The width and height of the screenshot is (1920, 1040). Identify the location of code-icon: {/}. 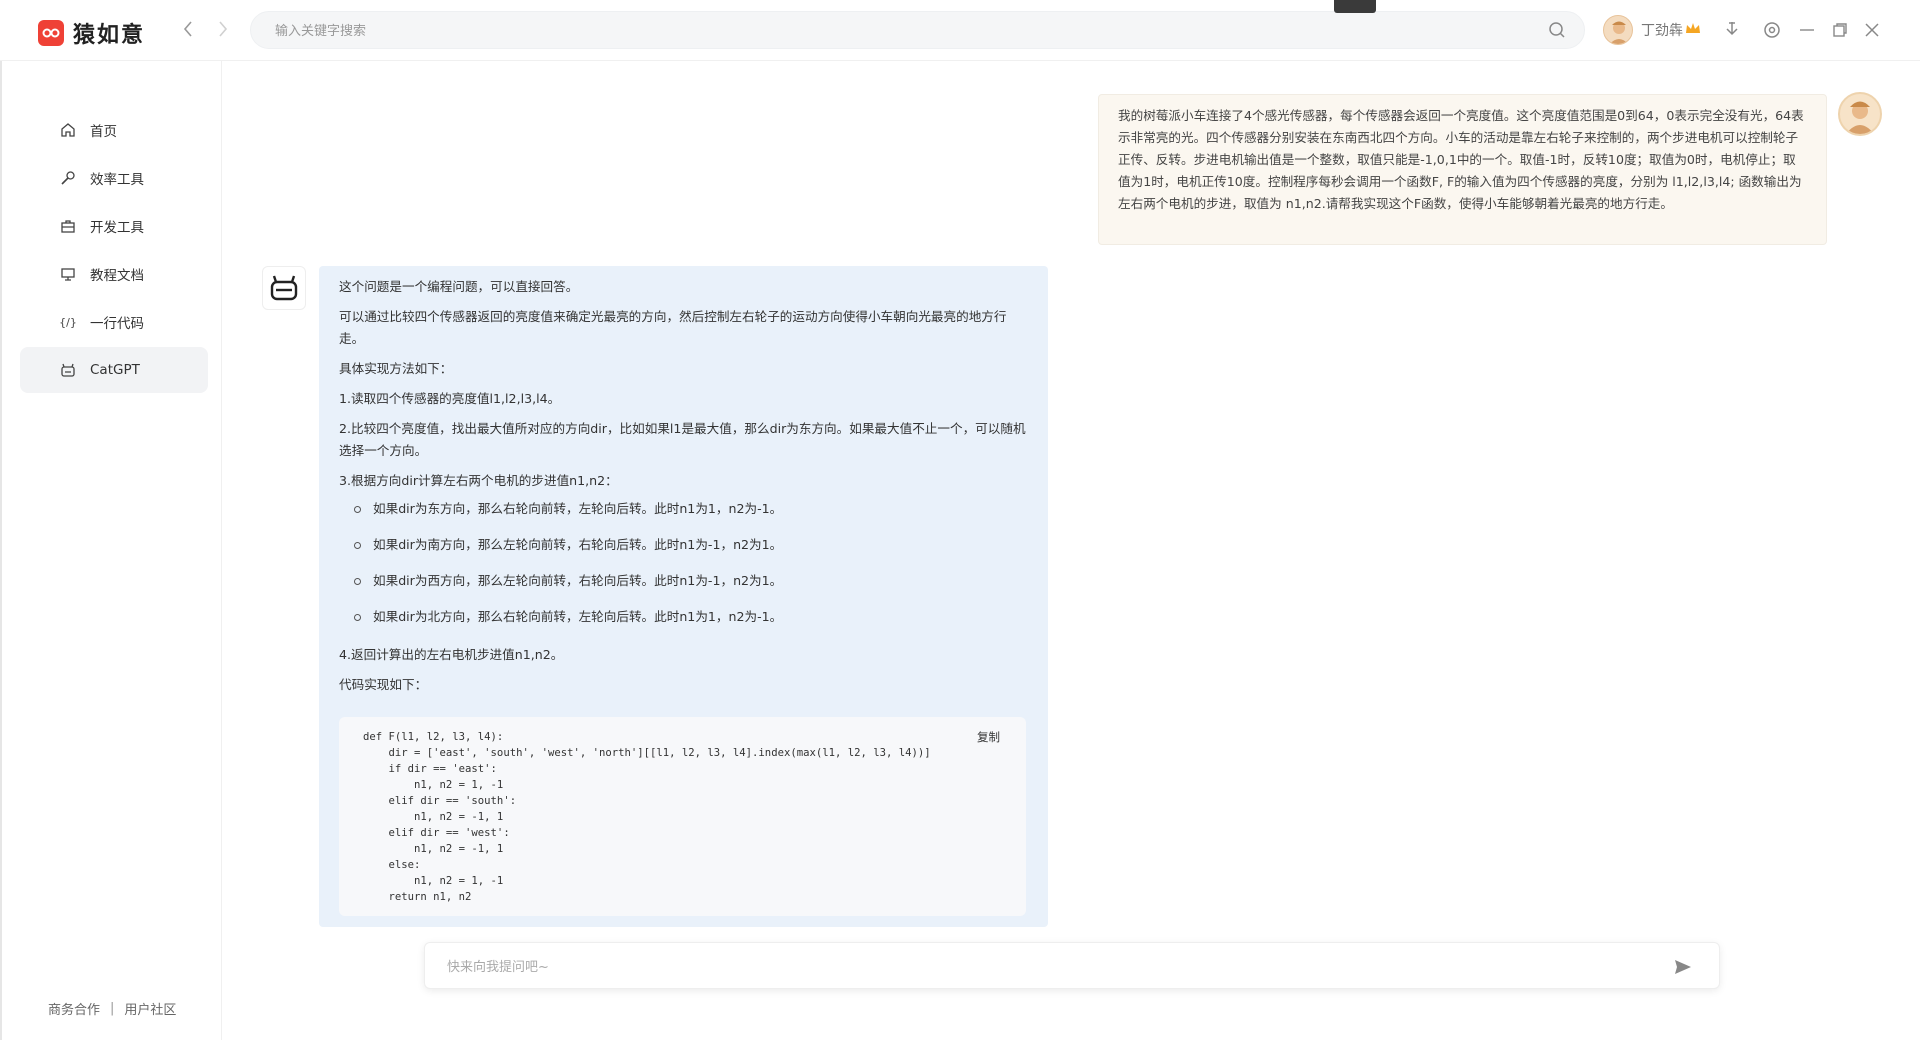
(68, 322).